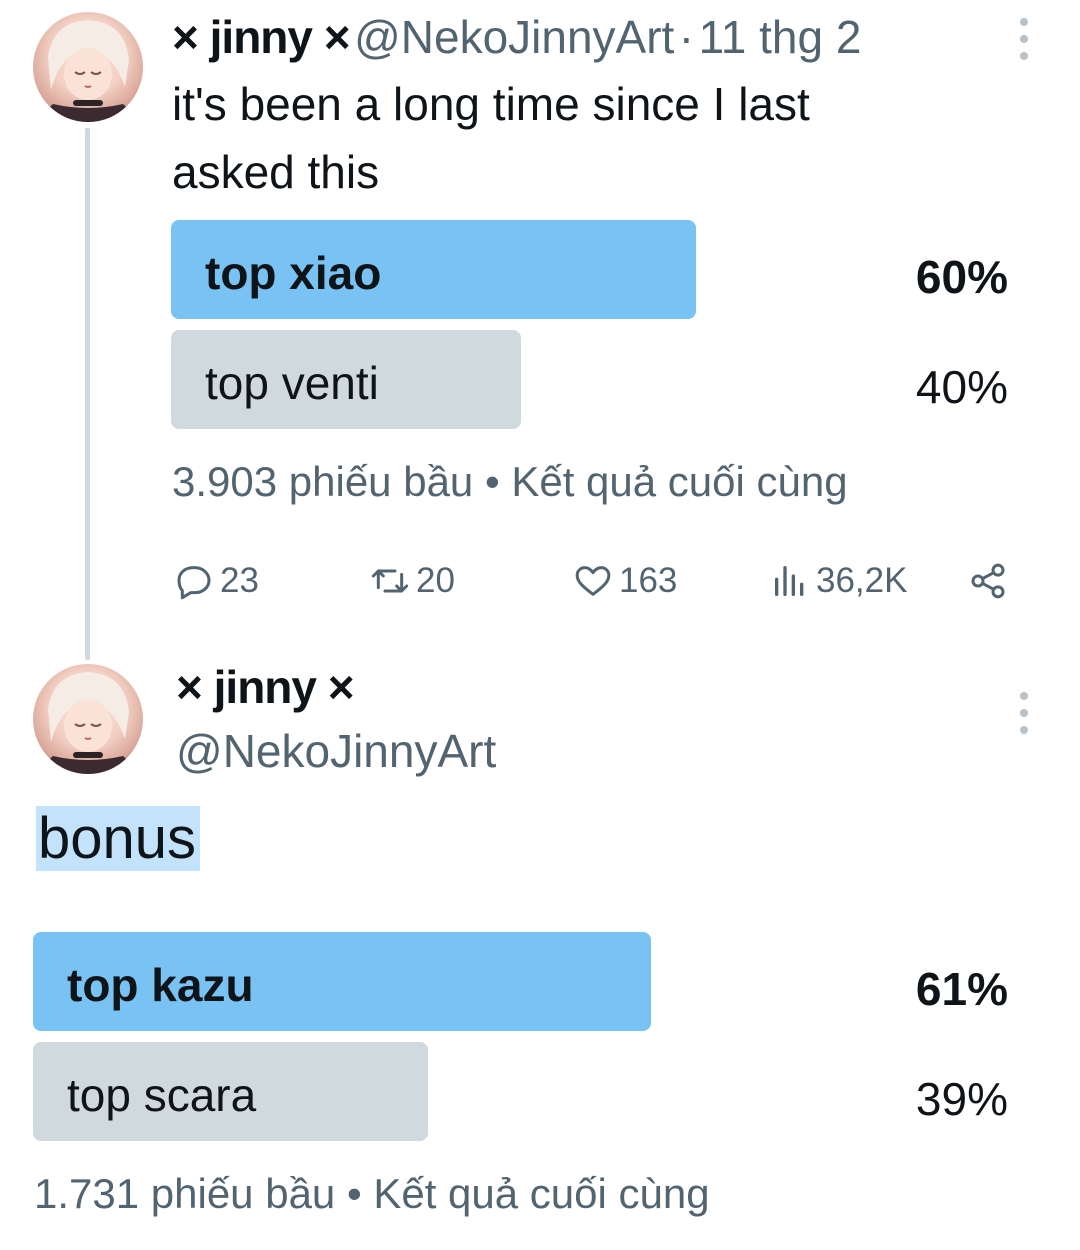 The width and height of the screenshot is (1080, 1250). I want to click on like-button: 163, so click(625, 581).